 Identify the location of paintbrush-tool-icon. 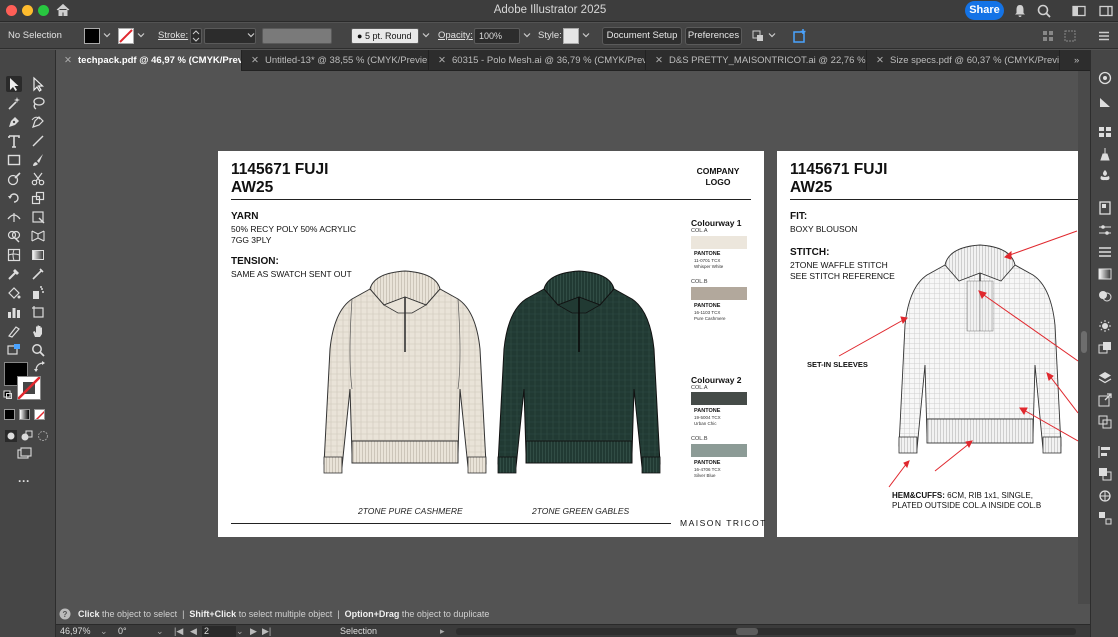
(38, 160).